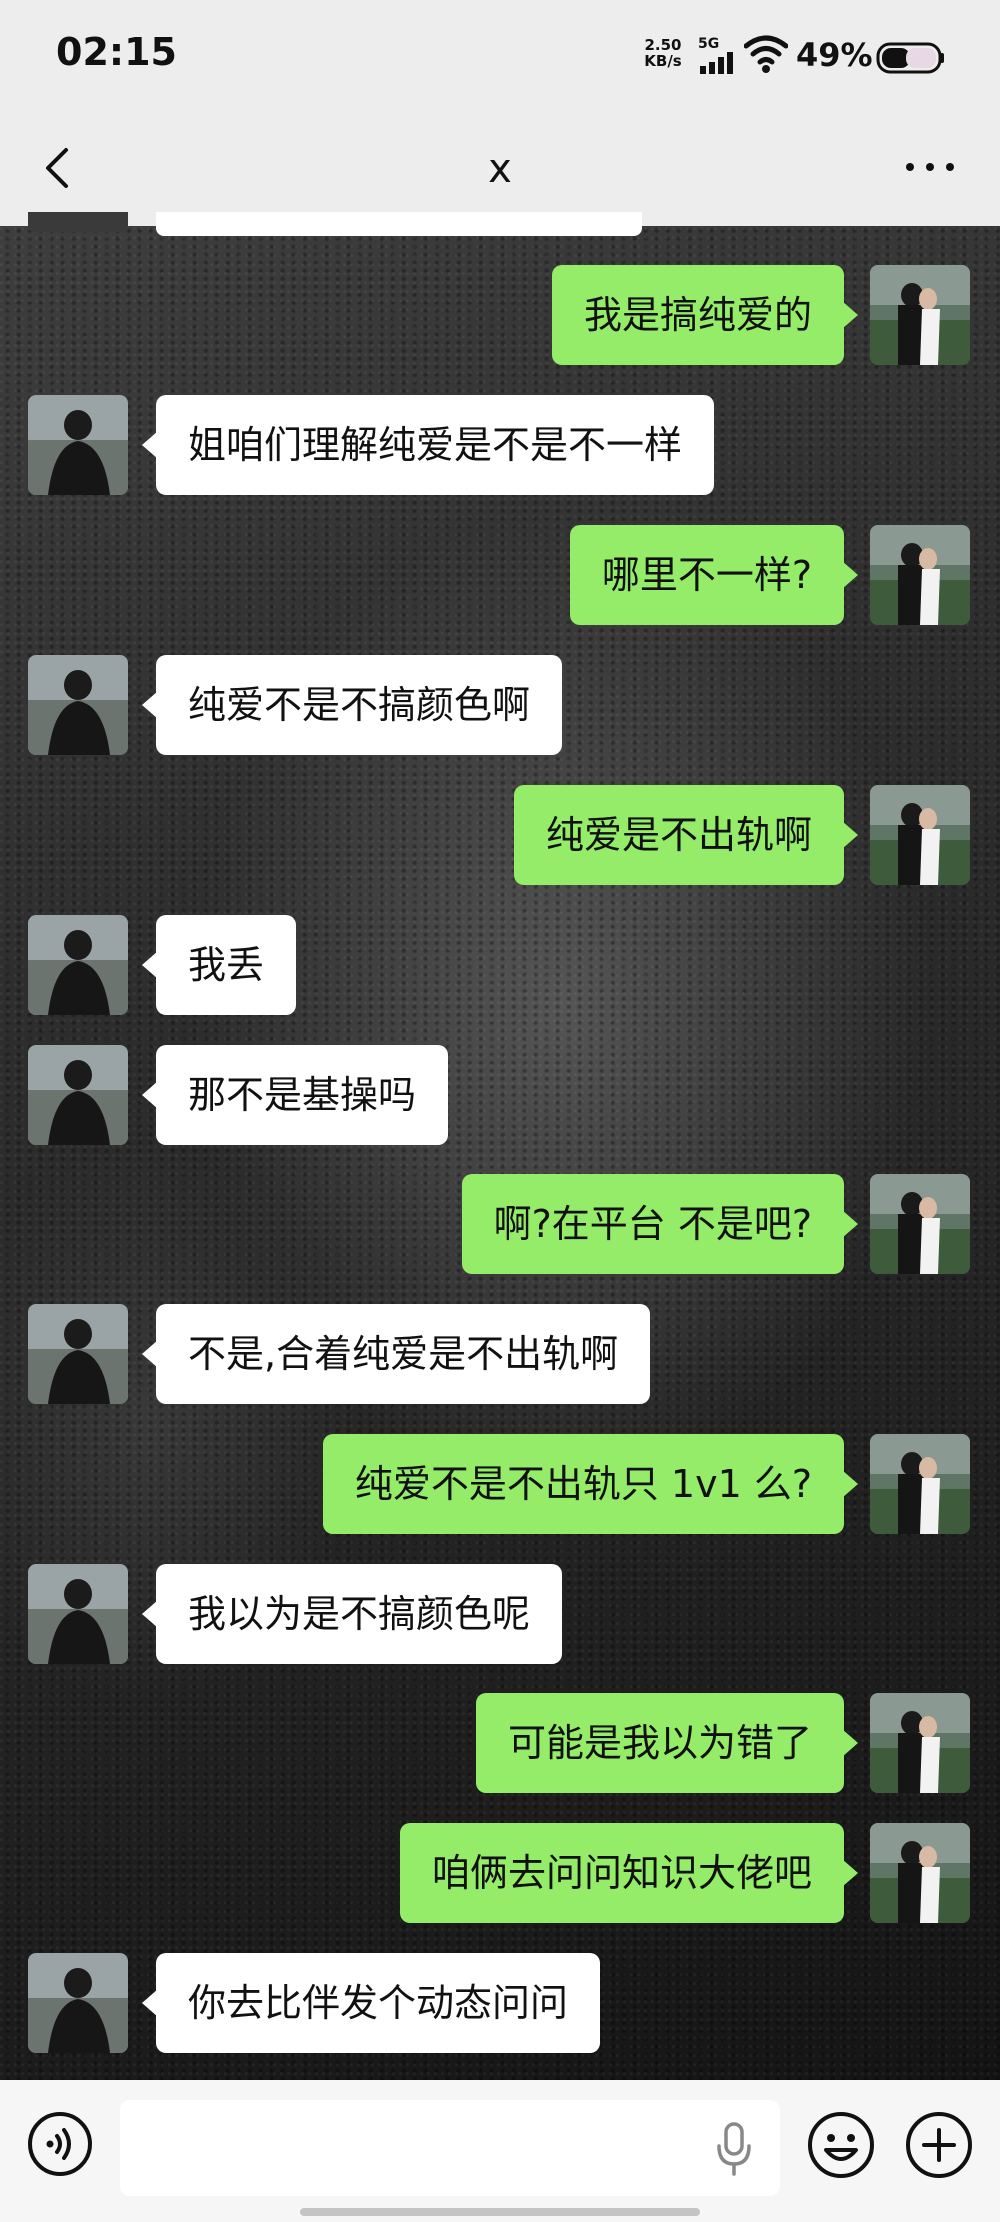 Image resolution: width=1000 pixels, height=2222 pixels. Describe the element at coordinates (663, 61) in the screenshot. I see `net-speed-unit: KB/s` at that location.